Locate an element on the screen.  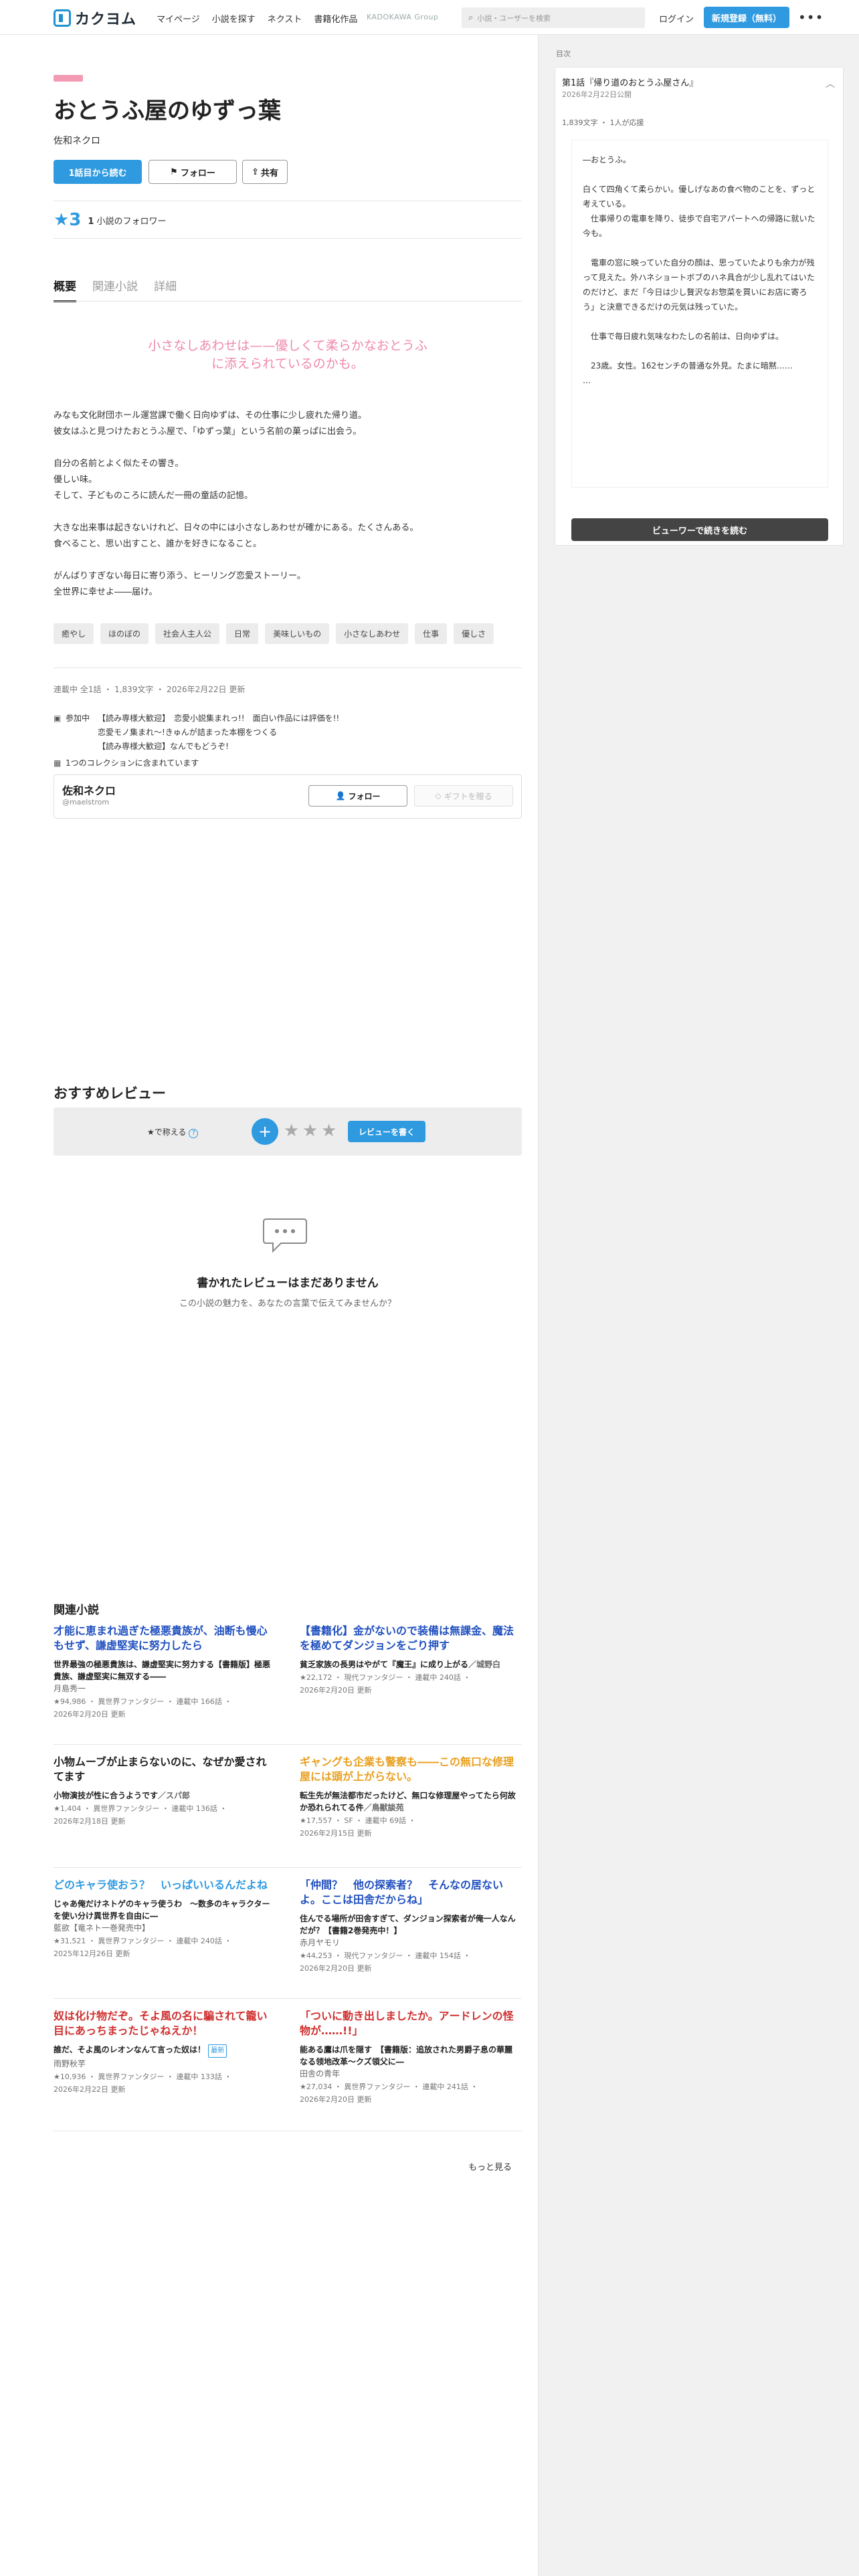
related-catch: じゃあ俺だけネトゲのキャラ使うわ 〜数多のキャラクターを使い分け異世界を自由に― is located at coordinates (162, 1910).